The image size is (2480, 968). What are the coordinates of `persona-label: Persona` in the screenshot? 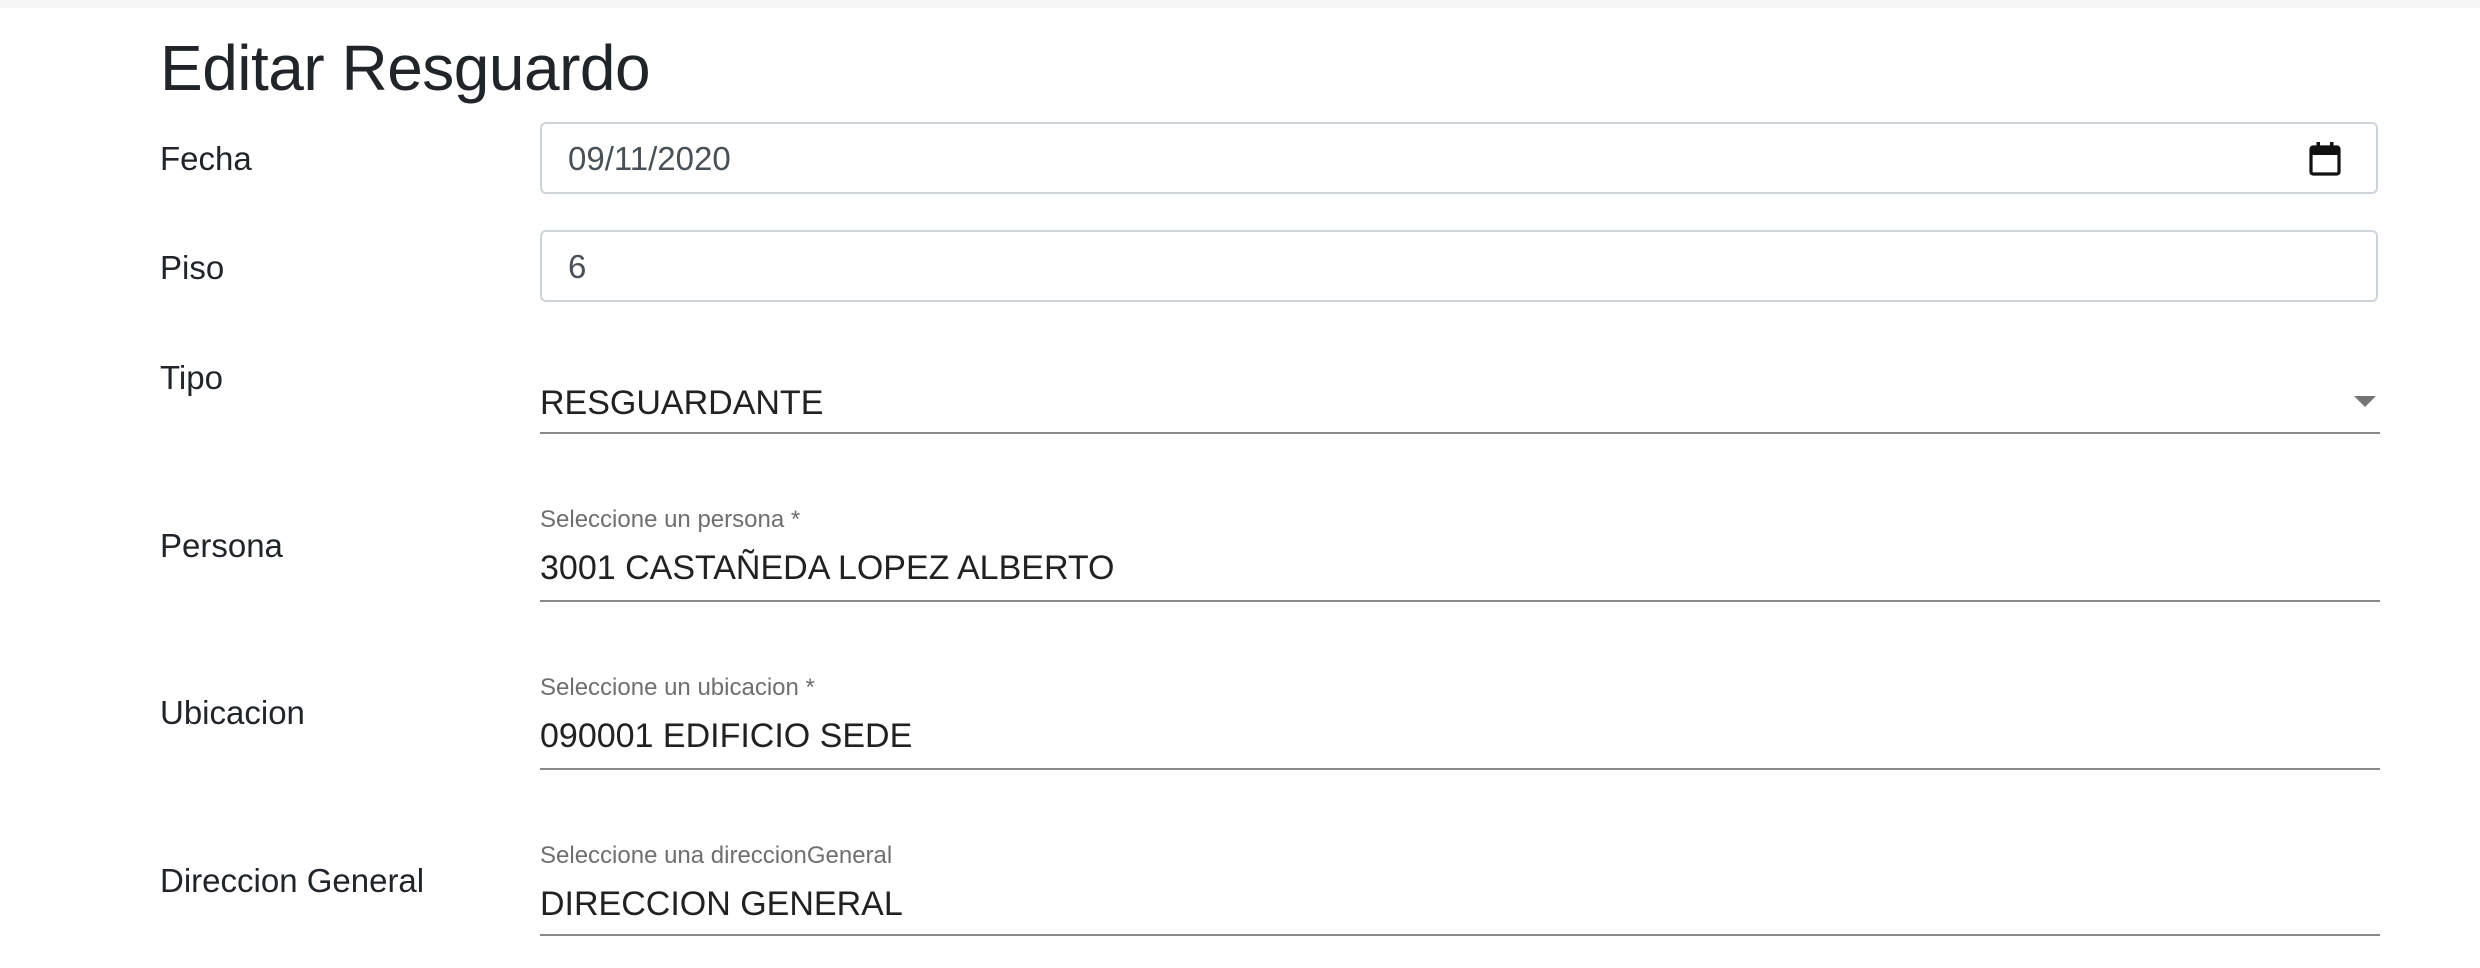 It's located at (221, 545).